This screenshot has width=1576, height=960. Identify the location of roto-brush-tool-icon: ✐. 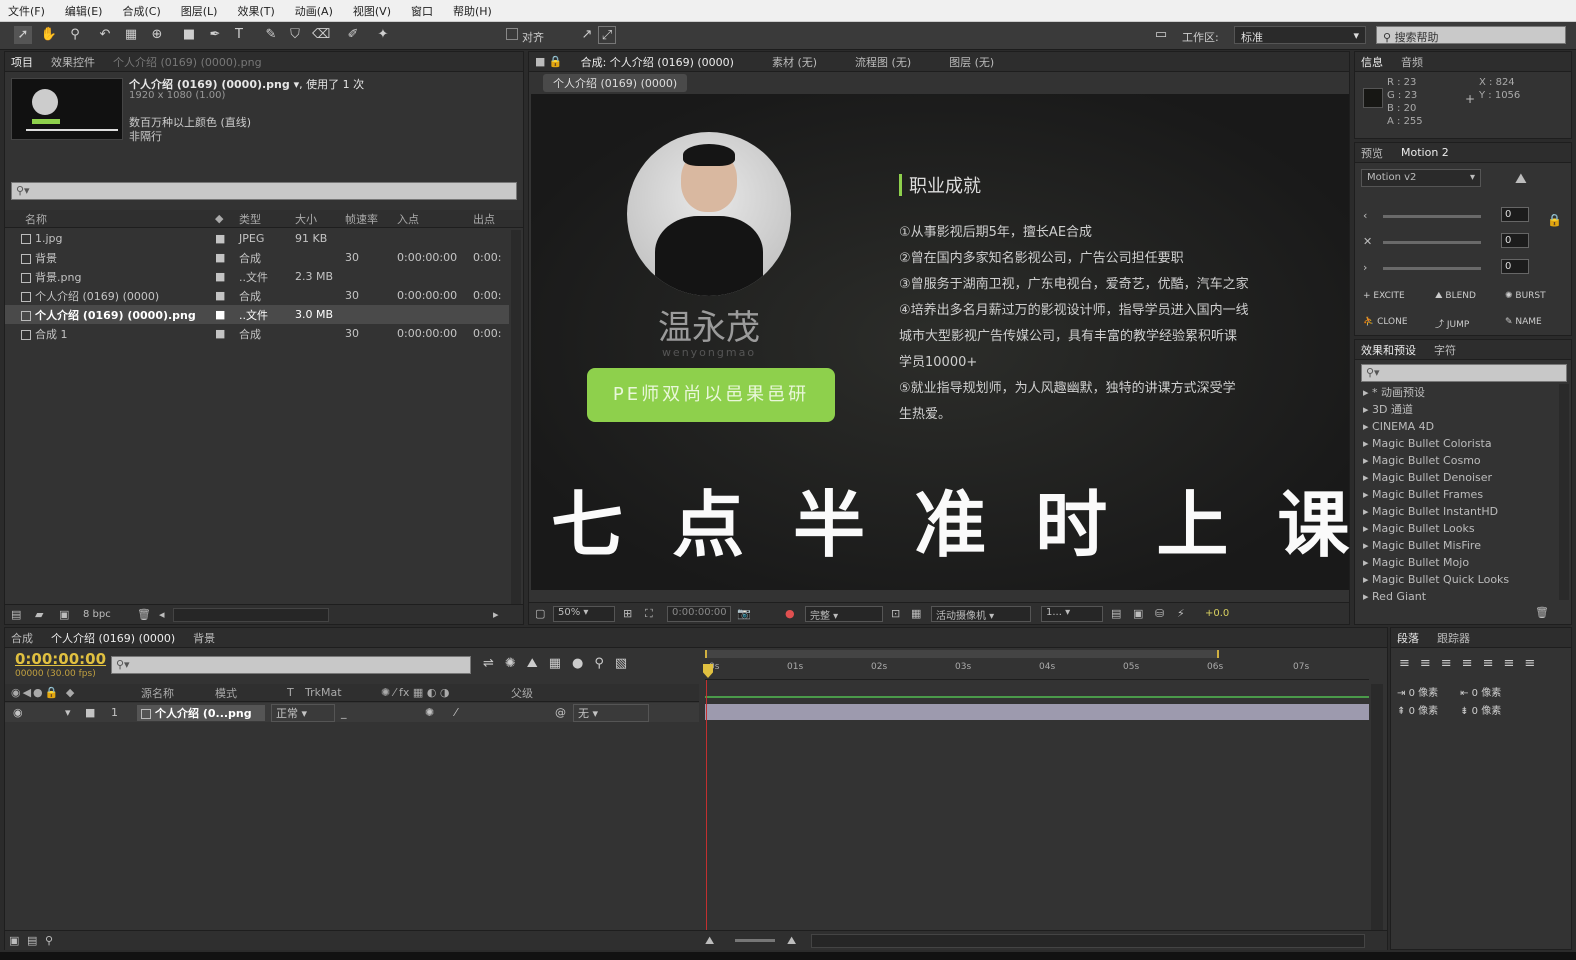
(353, 35).